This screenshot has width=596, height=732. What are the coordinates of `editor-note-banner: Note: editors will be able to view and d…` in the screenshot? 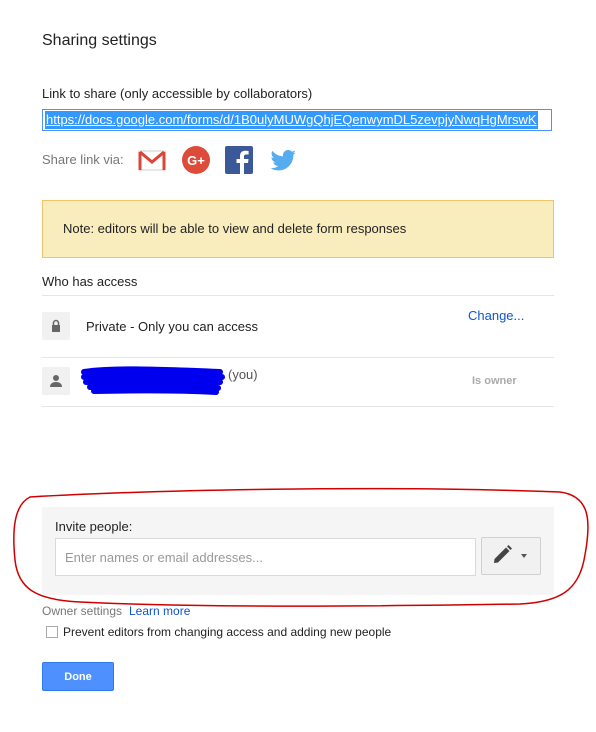 It's located at (298, 229).